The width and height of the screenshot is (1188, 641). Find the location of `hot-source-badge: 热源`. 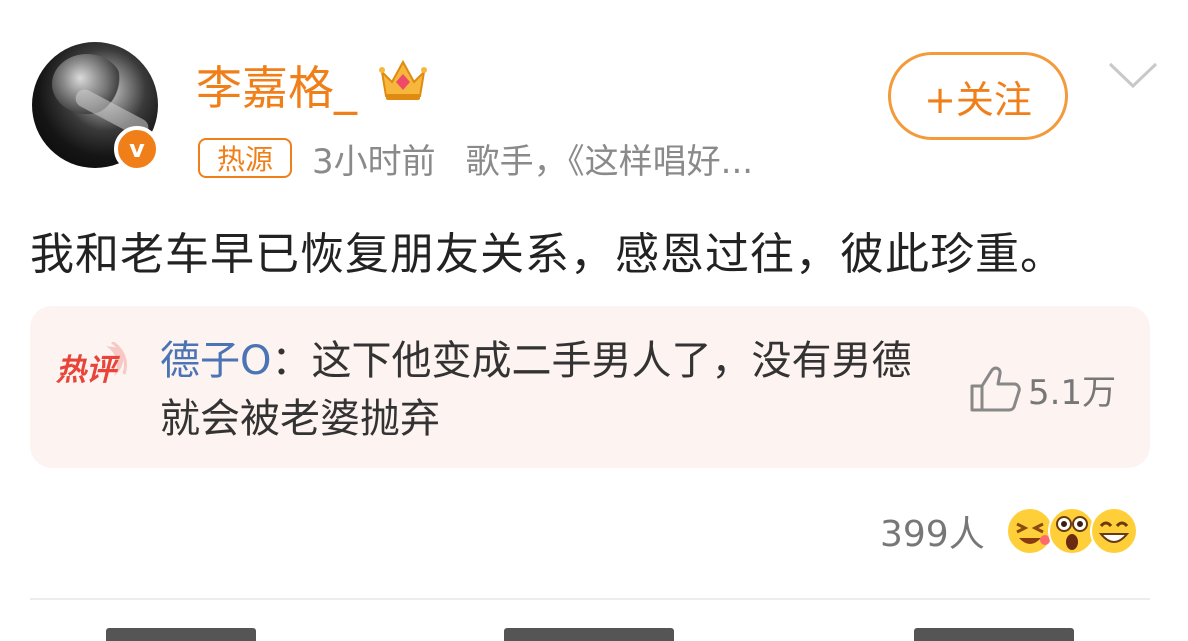

hot-source-badge: 热源 is located at coordinates (245, 158).